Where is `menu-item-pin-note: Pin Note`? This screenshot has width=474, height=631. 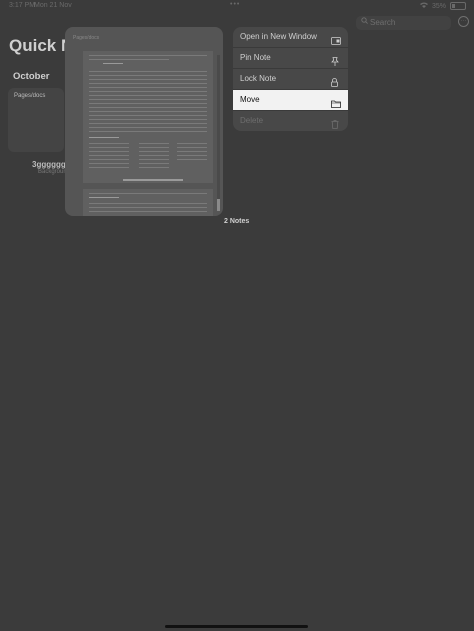 menu-item-pin-note: Pin Note is located at coordinates (290, 58).